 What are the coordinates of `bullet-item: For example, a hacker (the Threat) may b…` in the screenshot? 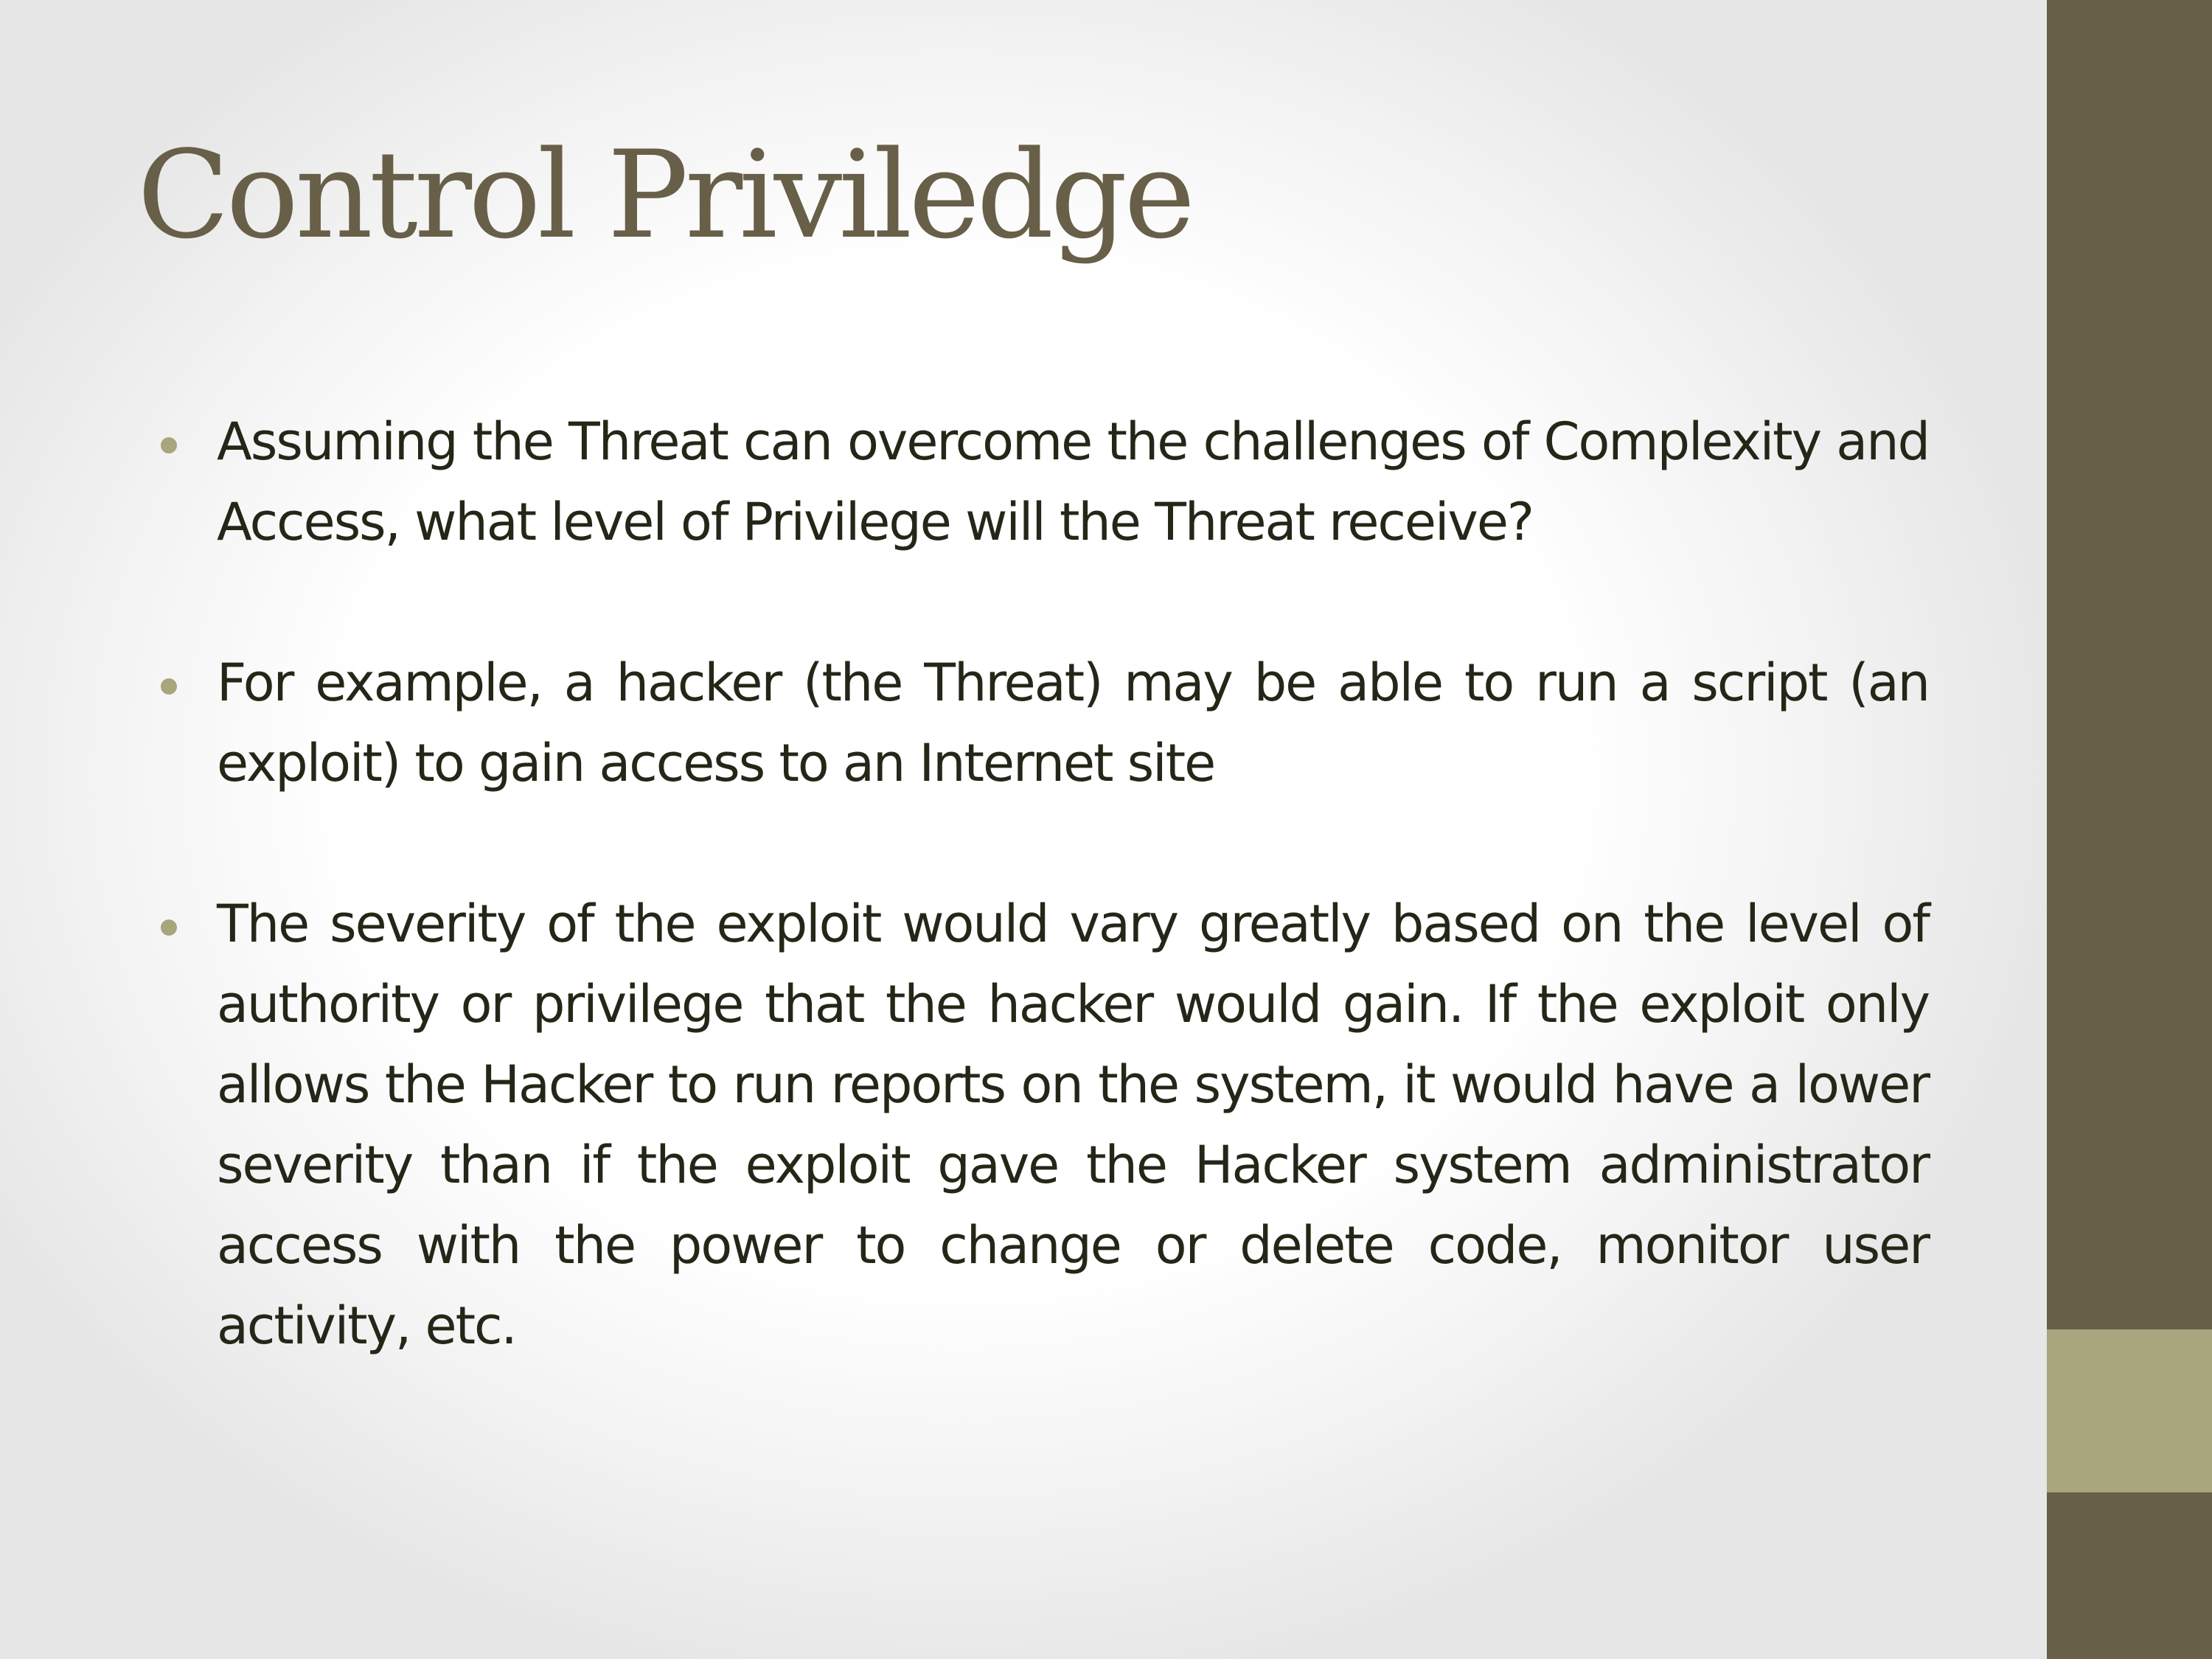 It's located at (1045, 723).